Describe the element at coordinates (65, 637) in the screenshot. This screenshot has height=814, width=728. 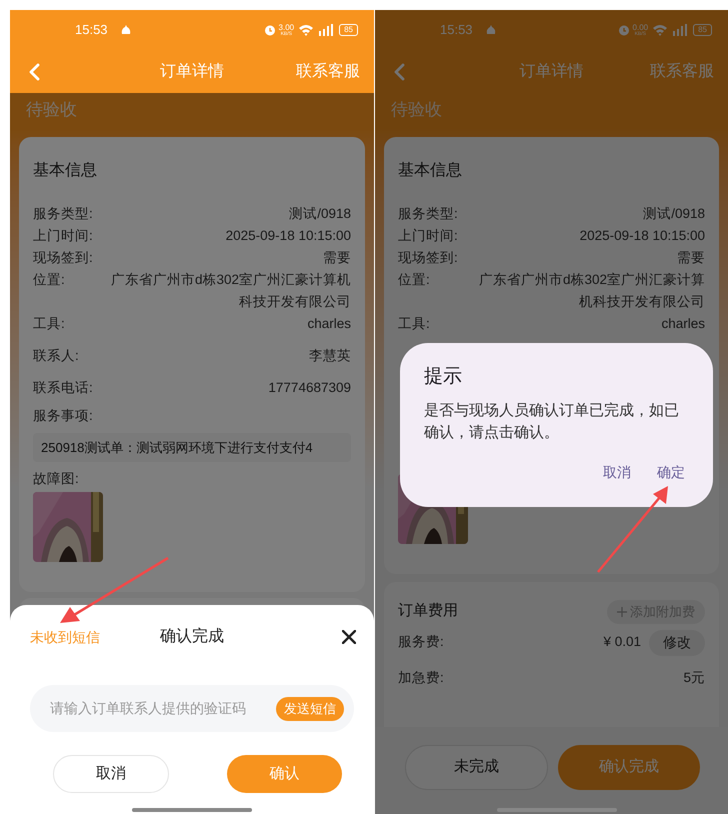
I see `sms-not-received-link: 未收到短信` at that location.